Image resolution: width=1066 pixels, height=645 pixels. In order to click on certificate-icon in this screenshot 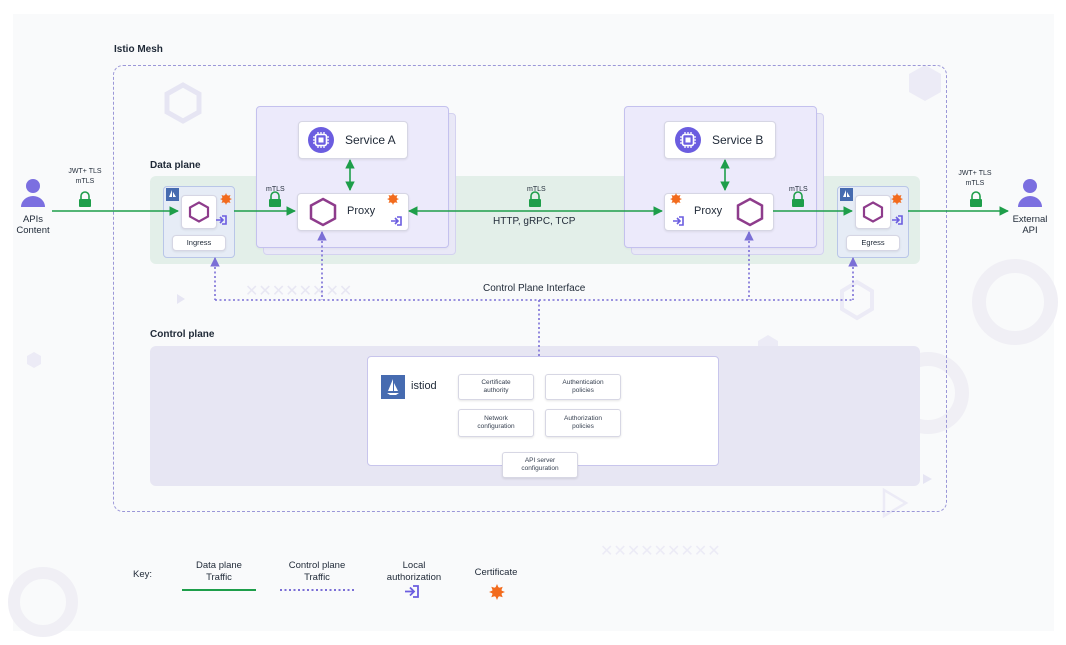, I will do `click(497, 592)`.